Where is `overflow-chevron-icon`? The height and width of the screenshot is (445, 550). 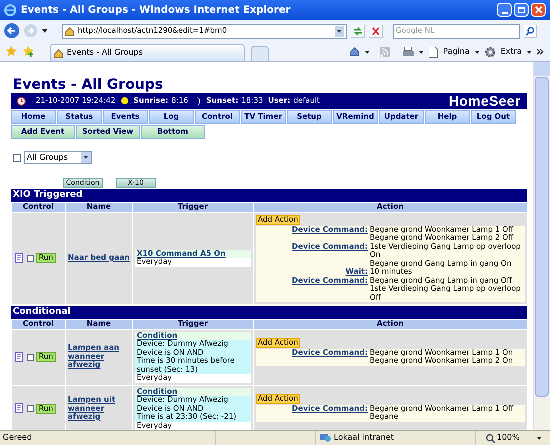
overflow-chevron-icon is located at coordinates (540, 52).